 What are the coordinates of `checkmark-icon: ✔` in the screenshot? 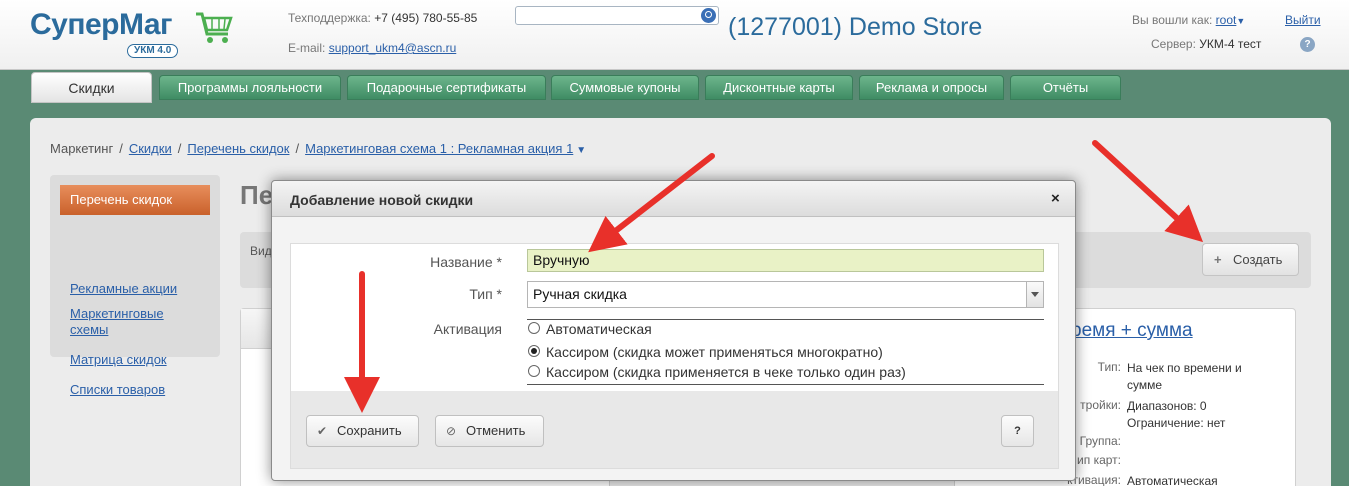 It's located at (322, 431).